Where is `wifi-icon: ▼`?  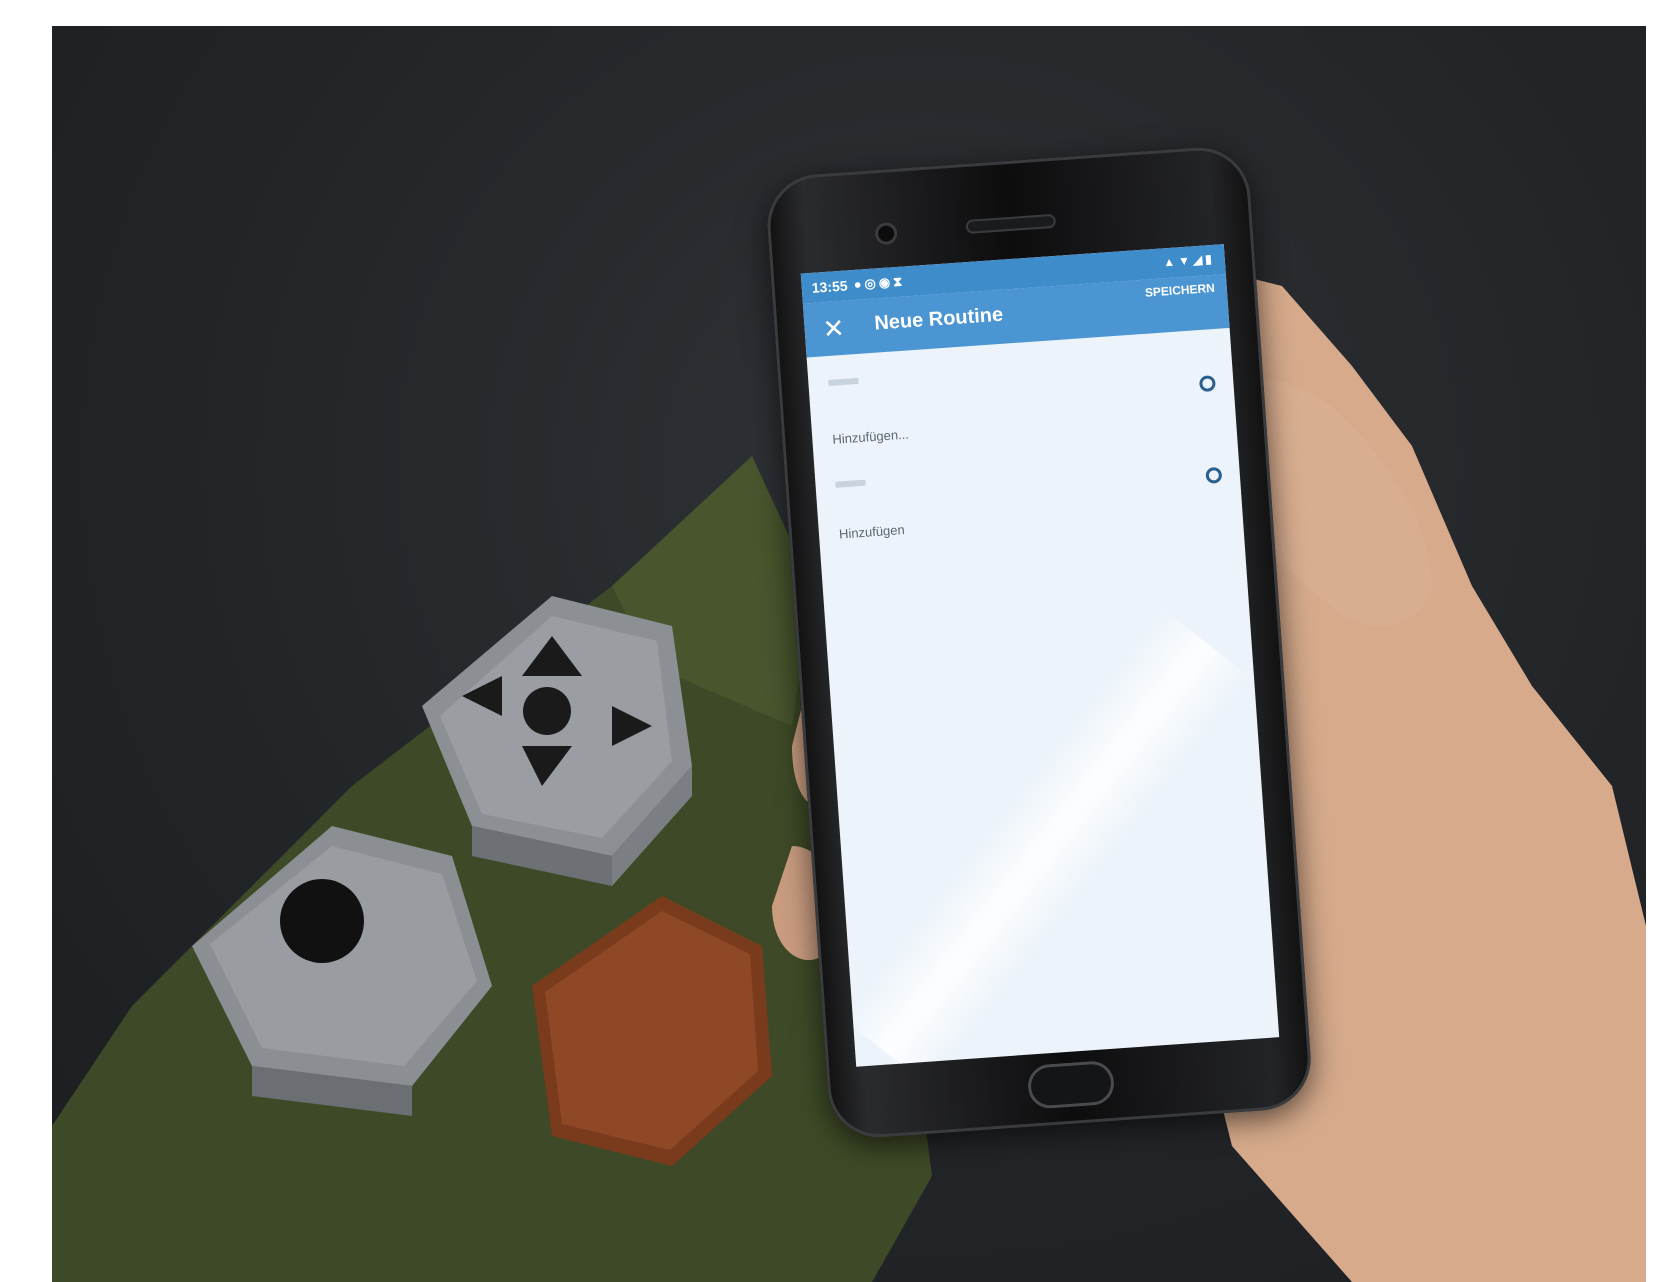
wifi-icon: ▼ is located at coordinates (1185, 261).